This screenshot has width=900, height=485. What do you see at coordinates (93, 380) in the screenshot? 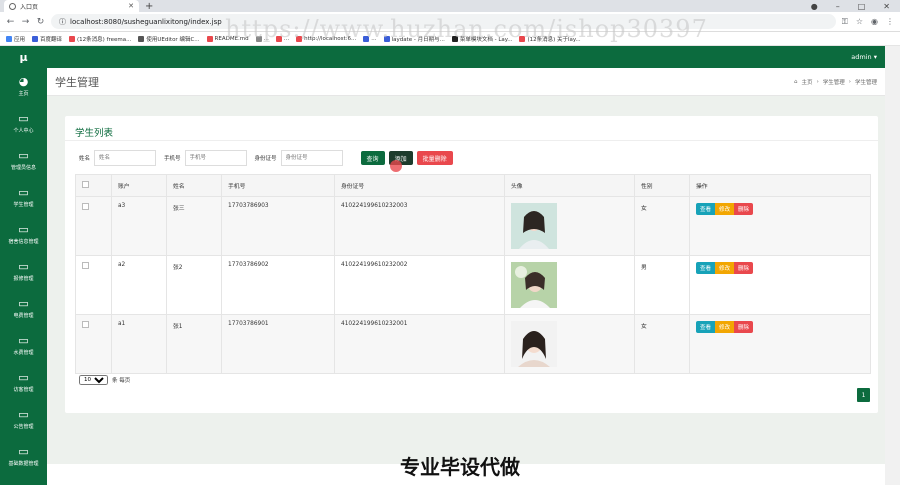
I see `page-size-select: 10` at bounding box center [93, 380].